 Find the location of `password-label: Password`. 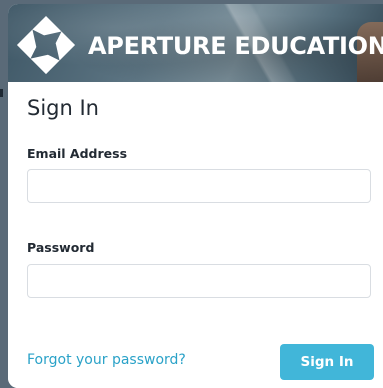

password-label: Password is located at coordinates (61, 247).